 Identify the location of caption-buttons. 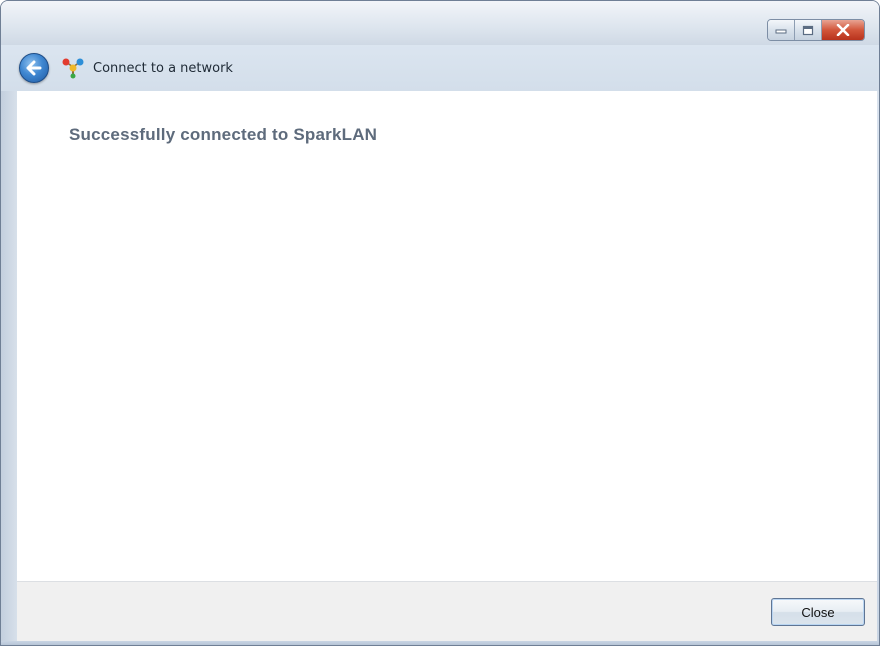
(816, 30).